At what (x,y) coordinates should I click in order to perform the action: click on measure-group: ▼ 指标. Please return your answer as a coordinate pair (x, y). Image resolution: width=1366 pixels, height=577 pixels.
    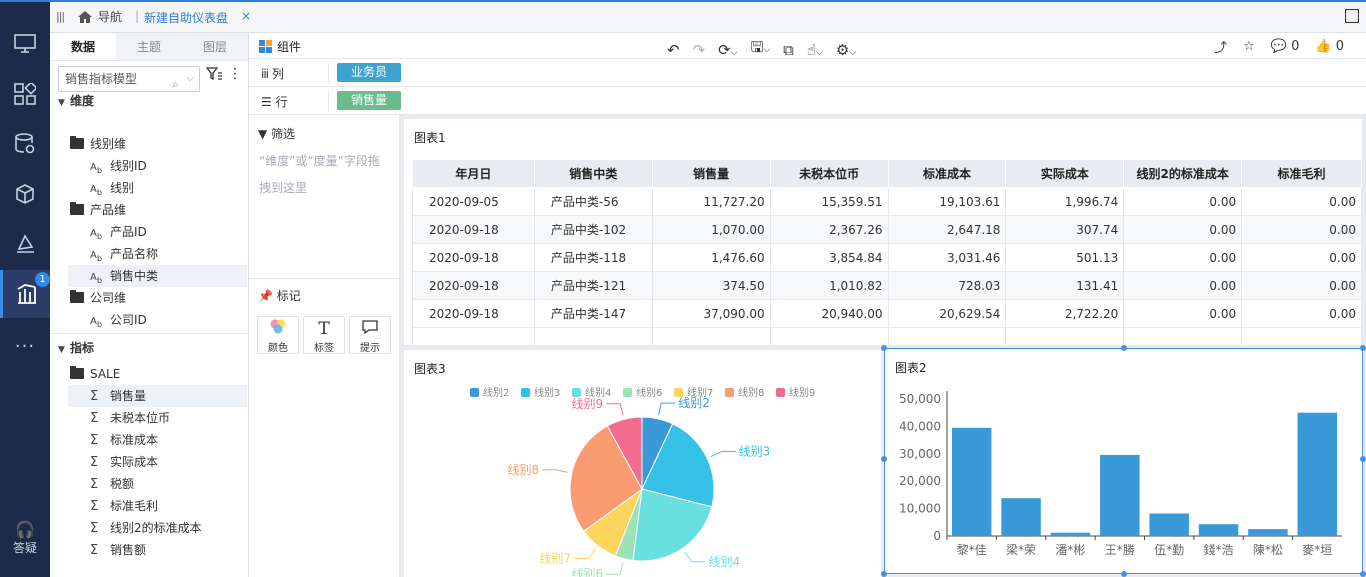
    Looking at the image, I should click on (76, 348).